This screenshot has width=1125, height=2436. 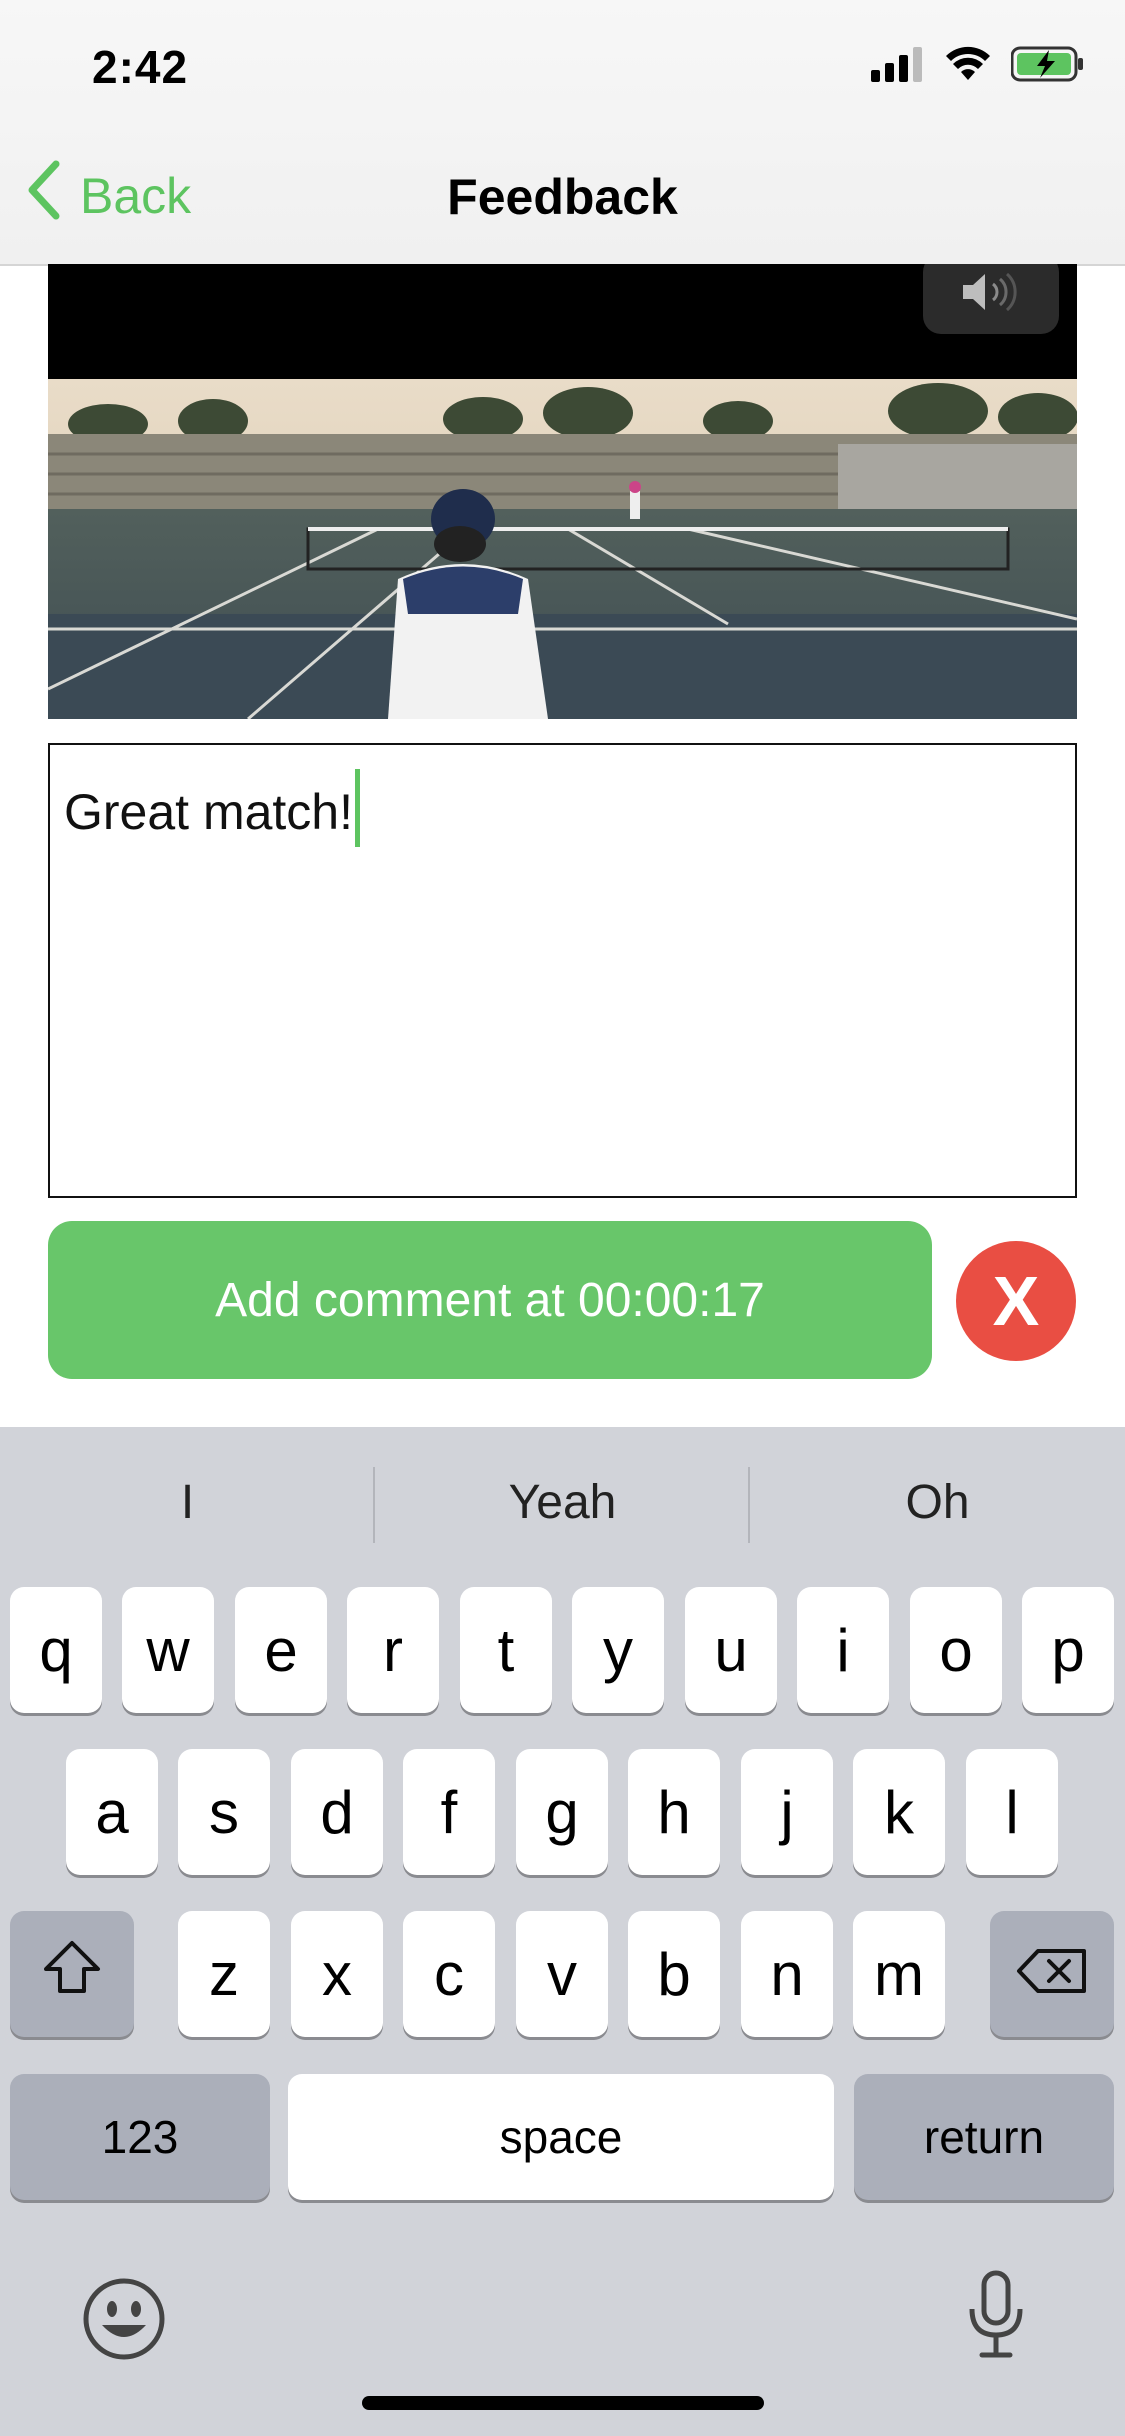 What do you see at coordinates (899, 1812) in the screenshot?
I see `key-k: k` at bounding box center [899, 1812].